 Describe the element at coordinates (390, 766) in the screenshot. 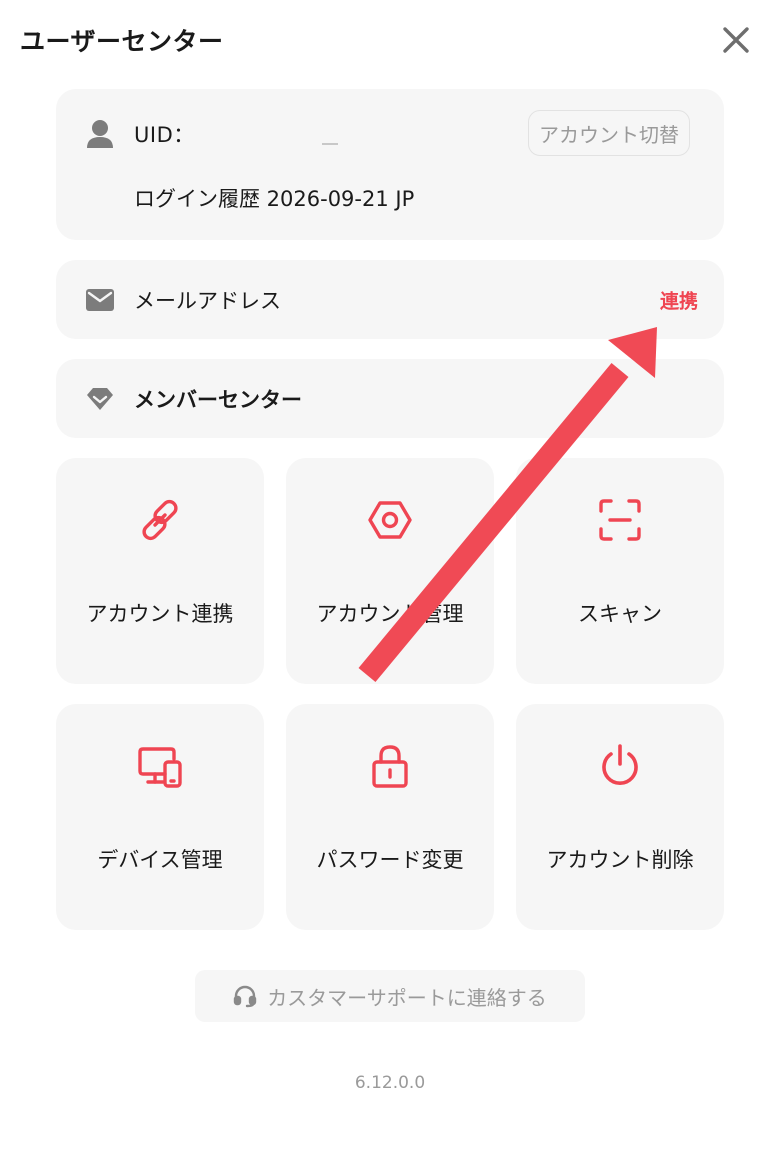

I see `lock-icon` at that location.